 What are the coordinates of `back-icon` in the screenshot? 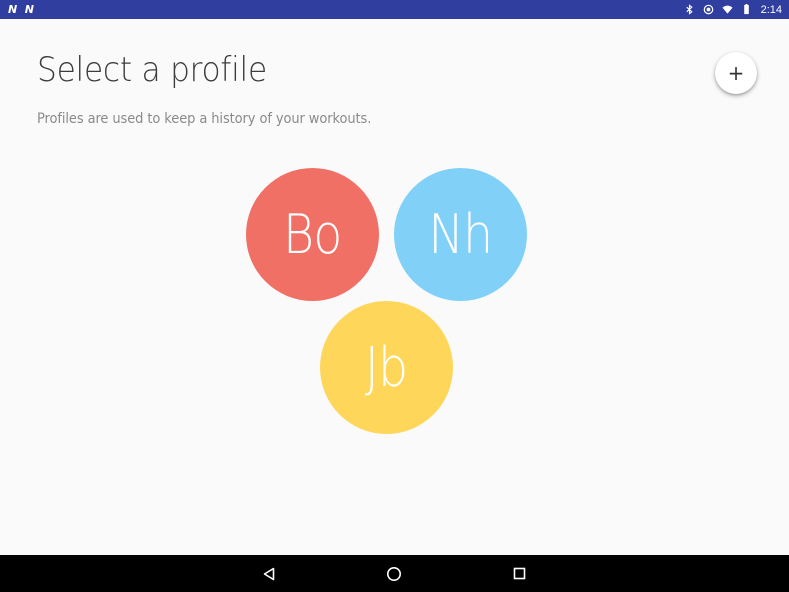 It's located at (269, 573).